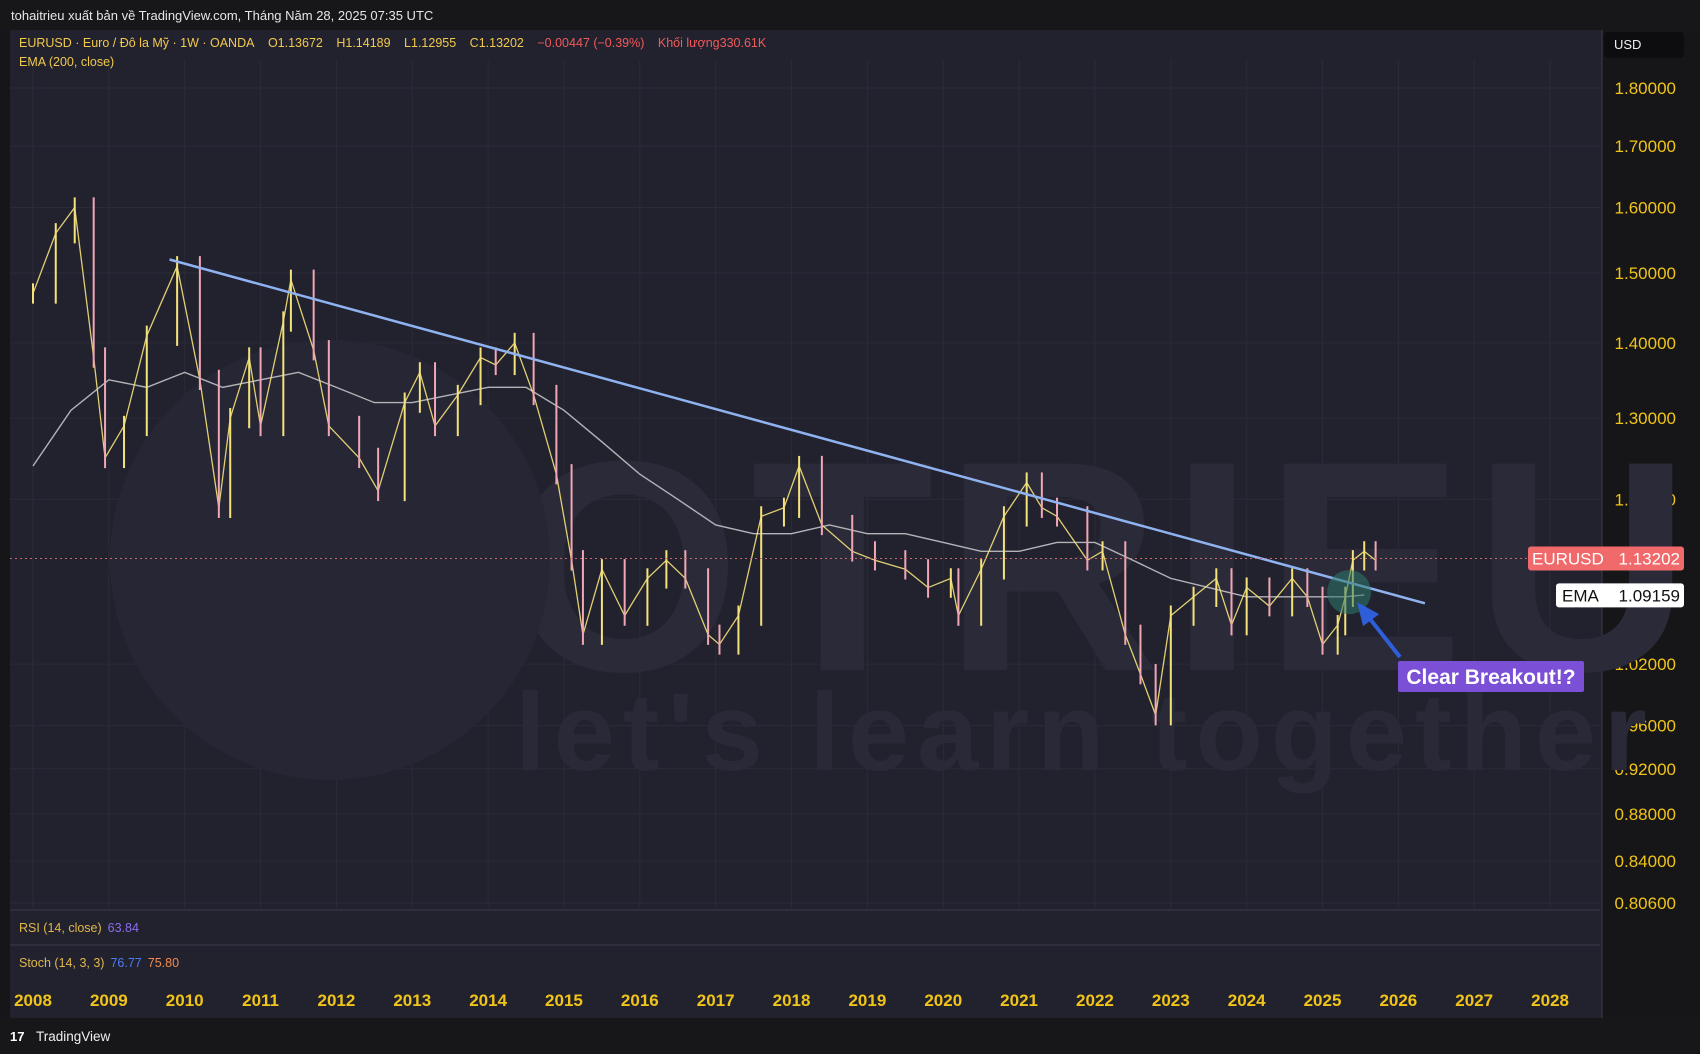 This screenshot has width=1700, height=1054. I want to click on x-tick-label: 2014, so click(488, 1000).